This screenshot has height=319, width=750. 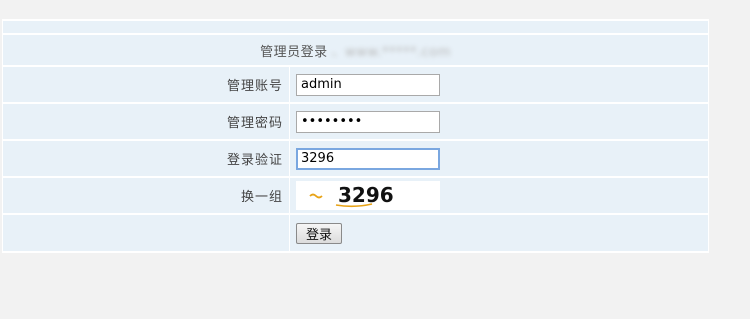 I want to click on spacer-row, so click(x=356, y=28).